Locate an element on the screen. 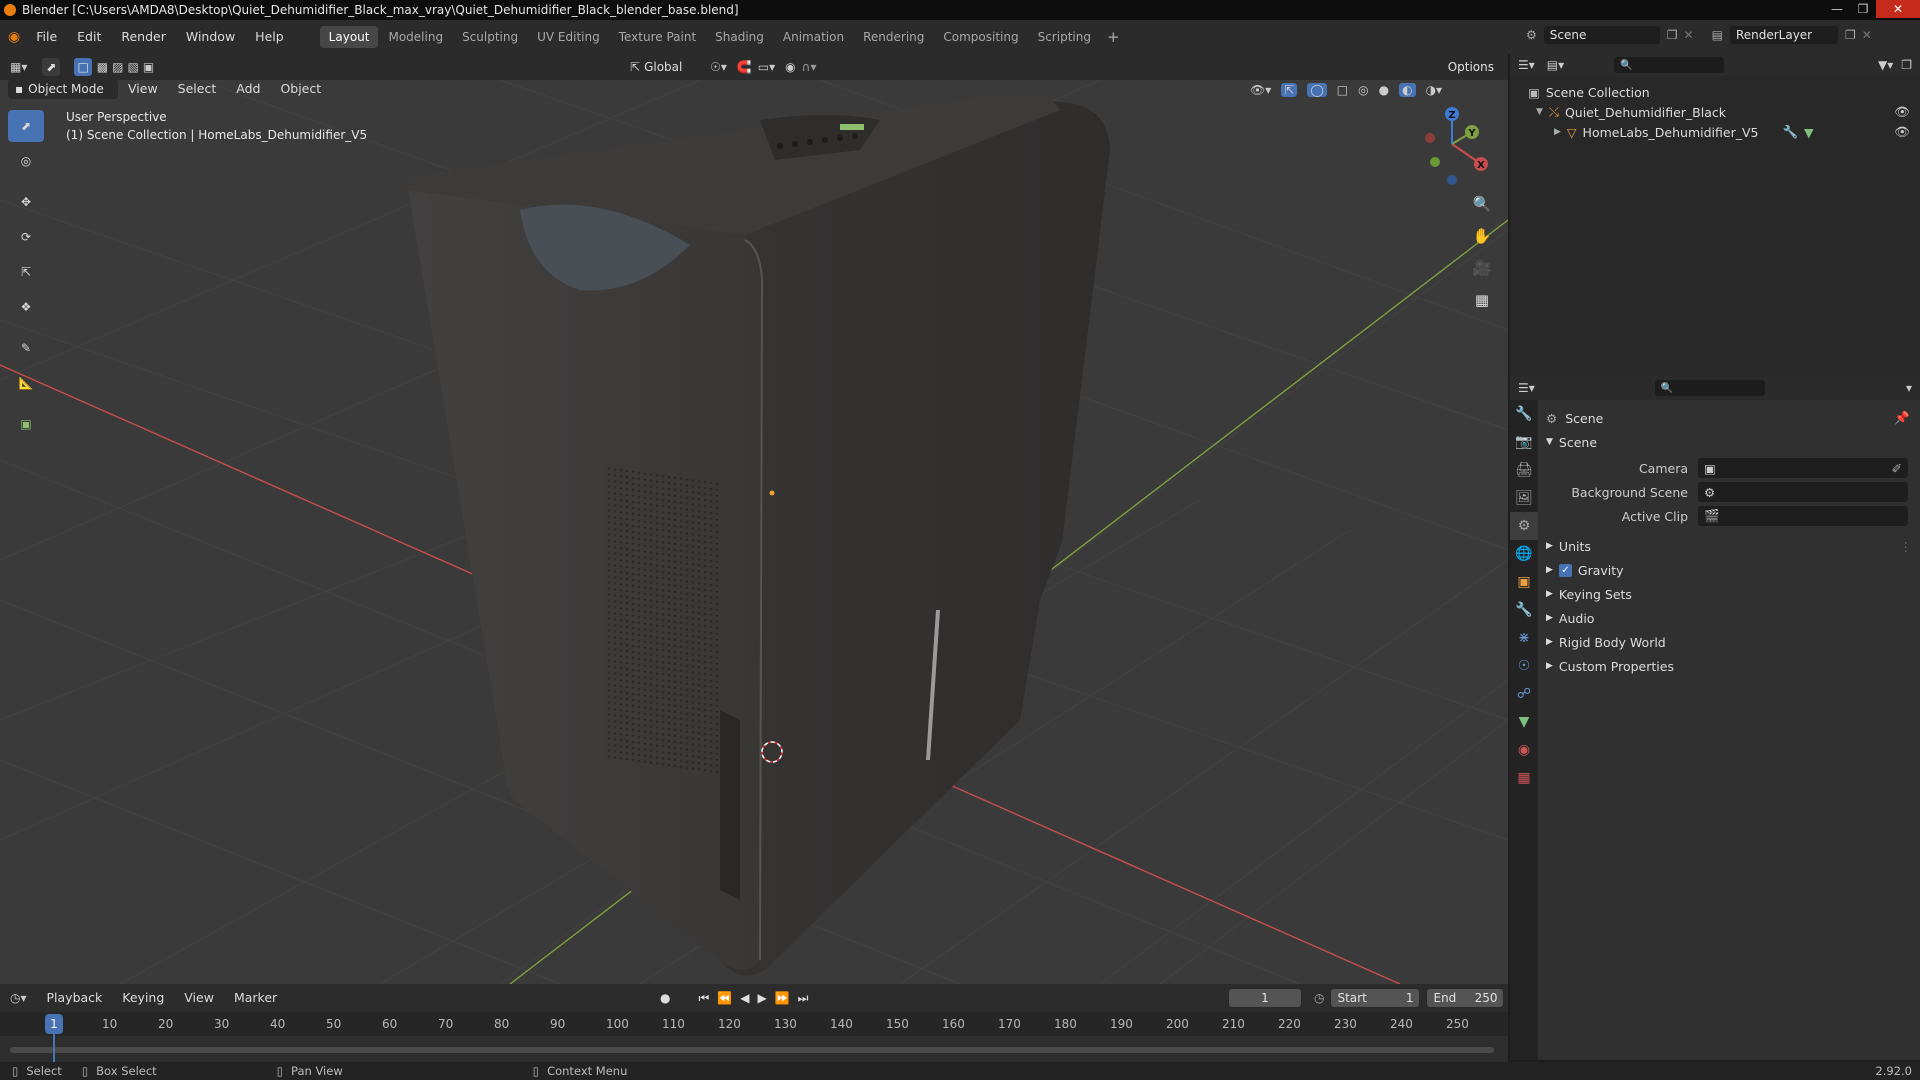 Image resolution: width=1920 pixels, height=1080 pixels. properties-options-icon: ▾ is located at coordinates (1909, 388).